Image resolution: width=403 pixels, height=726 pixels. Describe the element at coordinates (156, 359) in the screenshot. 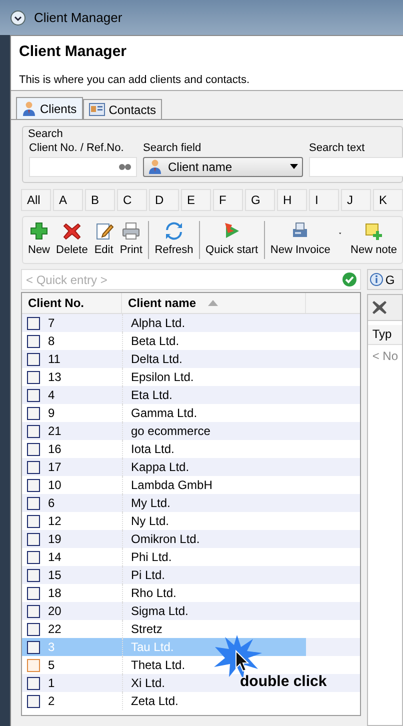

I see `table-cell-text: Delta Ltd.` at that location.